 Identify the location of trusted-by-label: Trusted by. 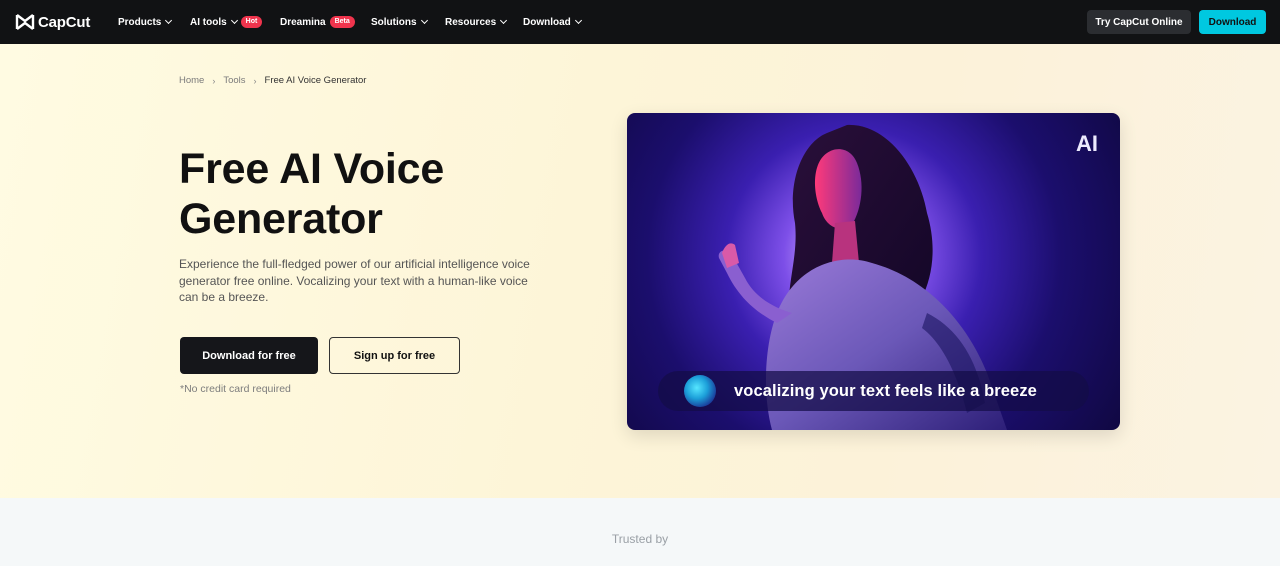
(640, 539).